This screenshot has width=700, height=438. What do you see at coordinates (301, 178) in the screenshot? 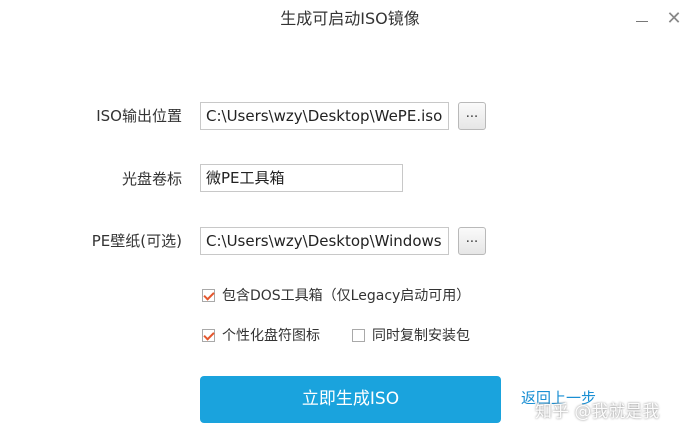
I see `volume-label-field: 微PE工具箱` at bounding box center [301, 178].